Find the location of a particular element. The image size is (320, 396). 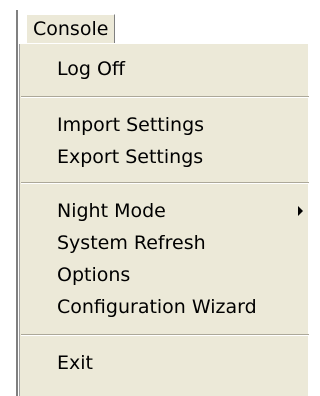

menu-item-night-mode-label: Night Mode is located at coordinates (111, 211).